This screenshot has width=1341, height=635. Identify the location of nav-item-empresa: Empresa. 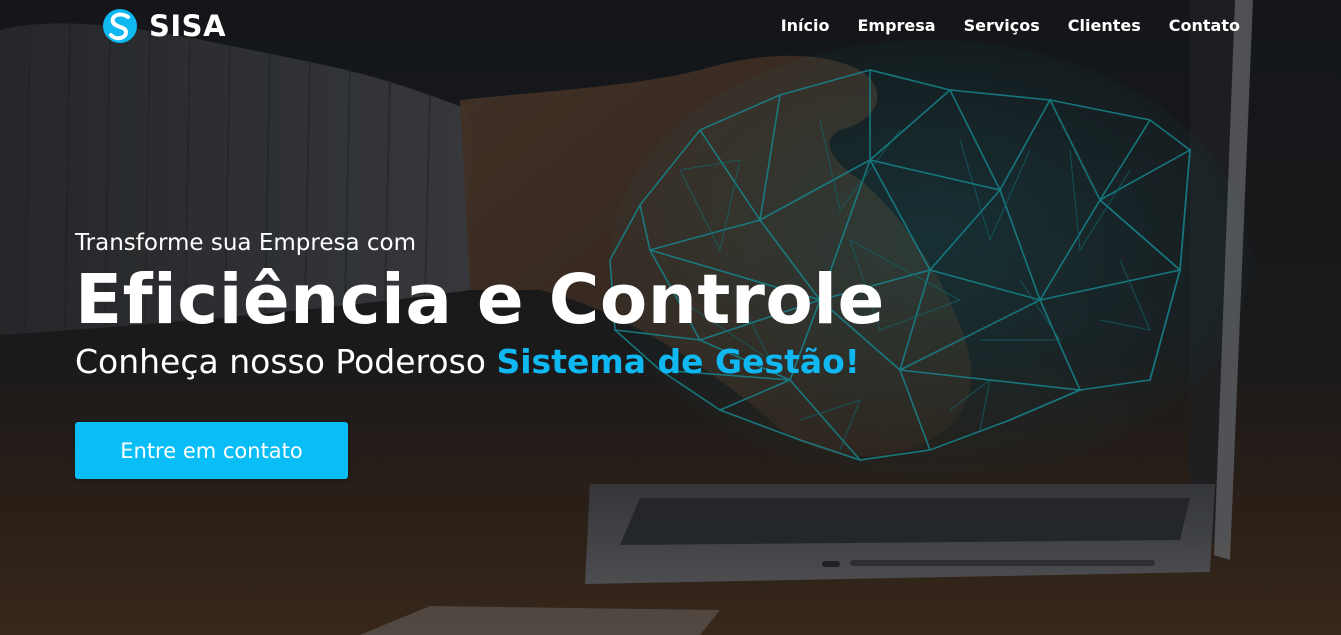
(896, 25).